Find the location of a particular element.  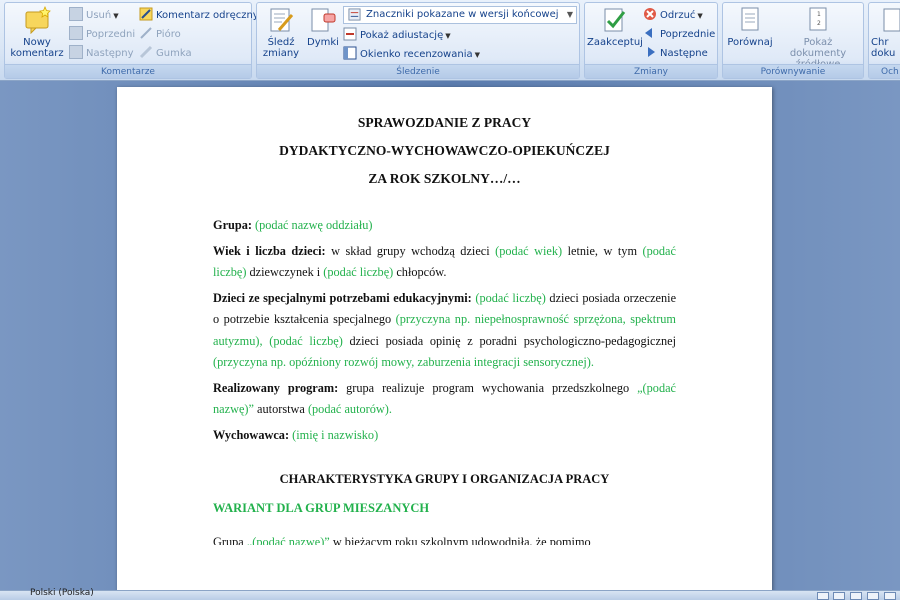

reject-button: Odrzuć ▼ is located at coordinates (673, 15).